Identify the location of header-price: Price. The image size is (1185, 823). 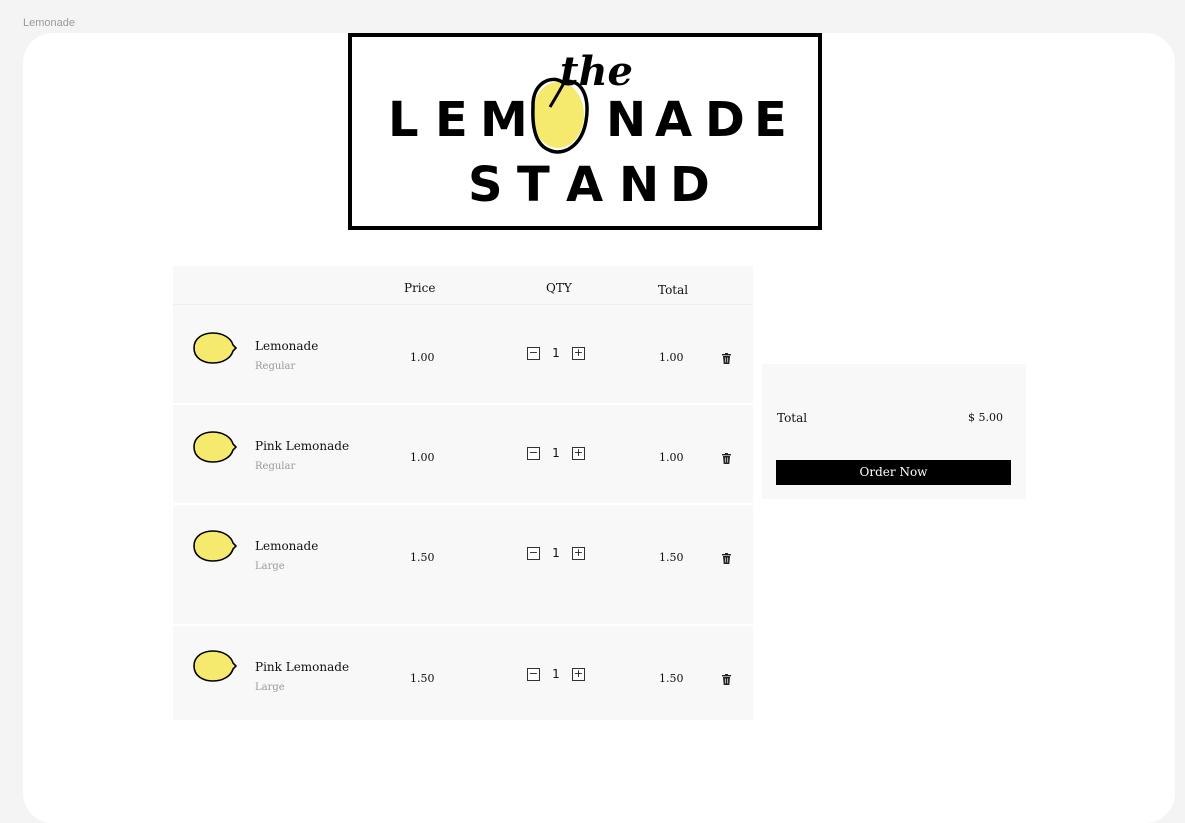
(420, 288).